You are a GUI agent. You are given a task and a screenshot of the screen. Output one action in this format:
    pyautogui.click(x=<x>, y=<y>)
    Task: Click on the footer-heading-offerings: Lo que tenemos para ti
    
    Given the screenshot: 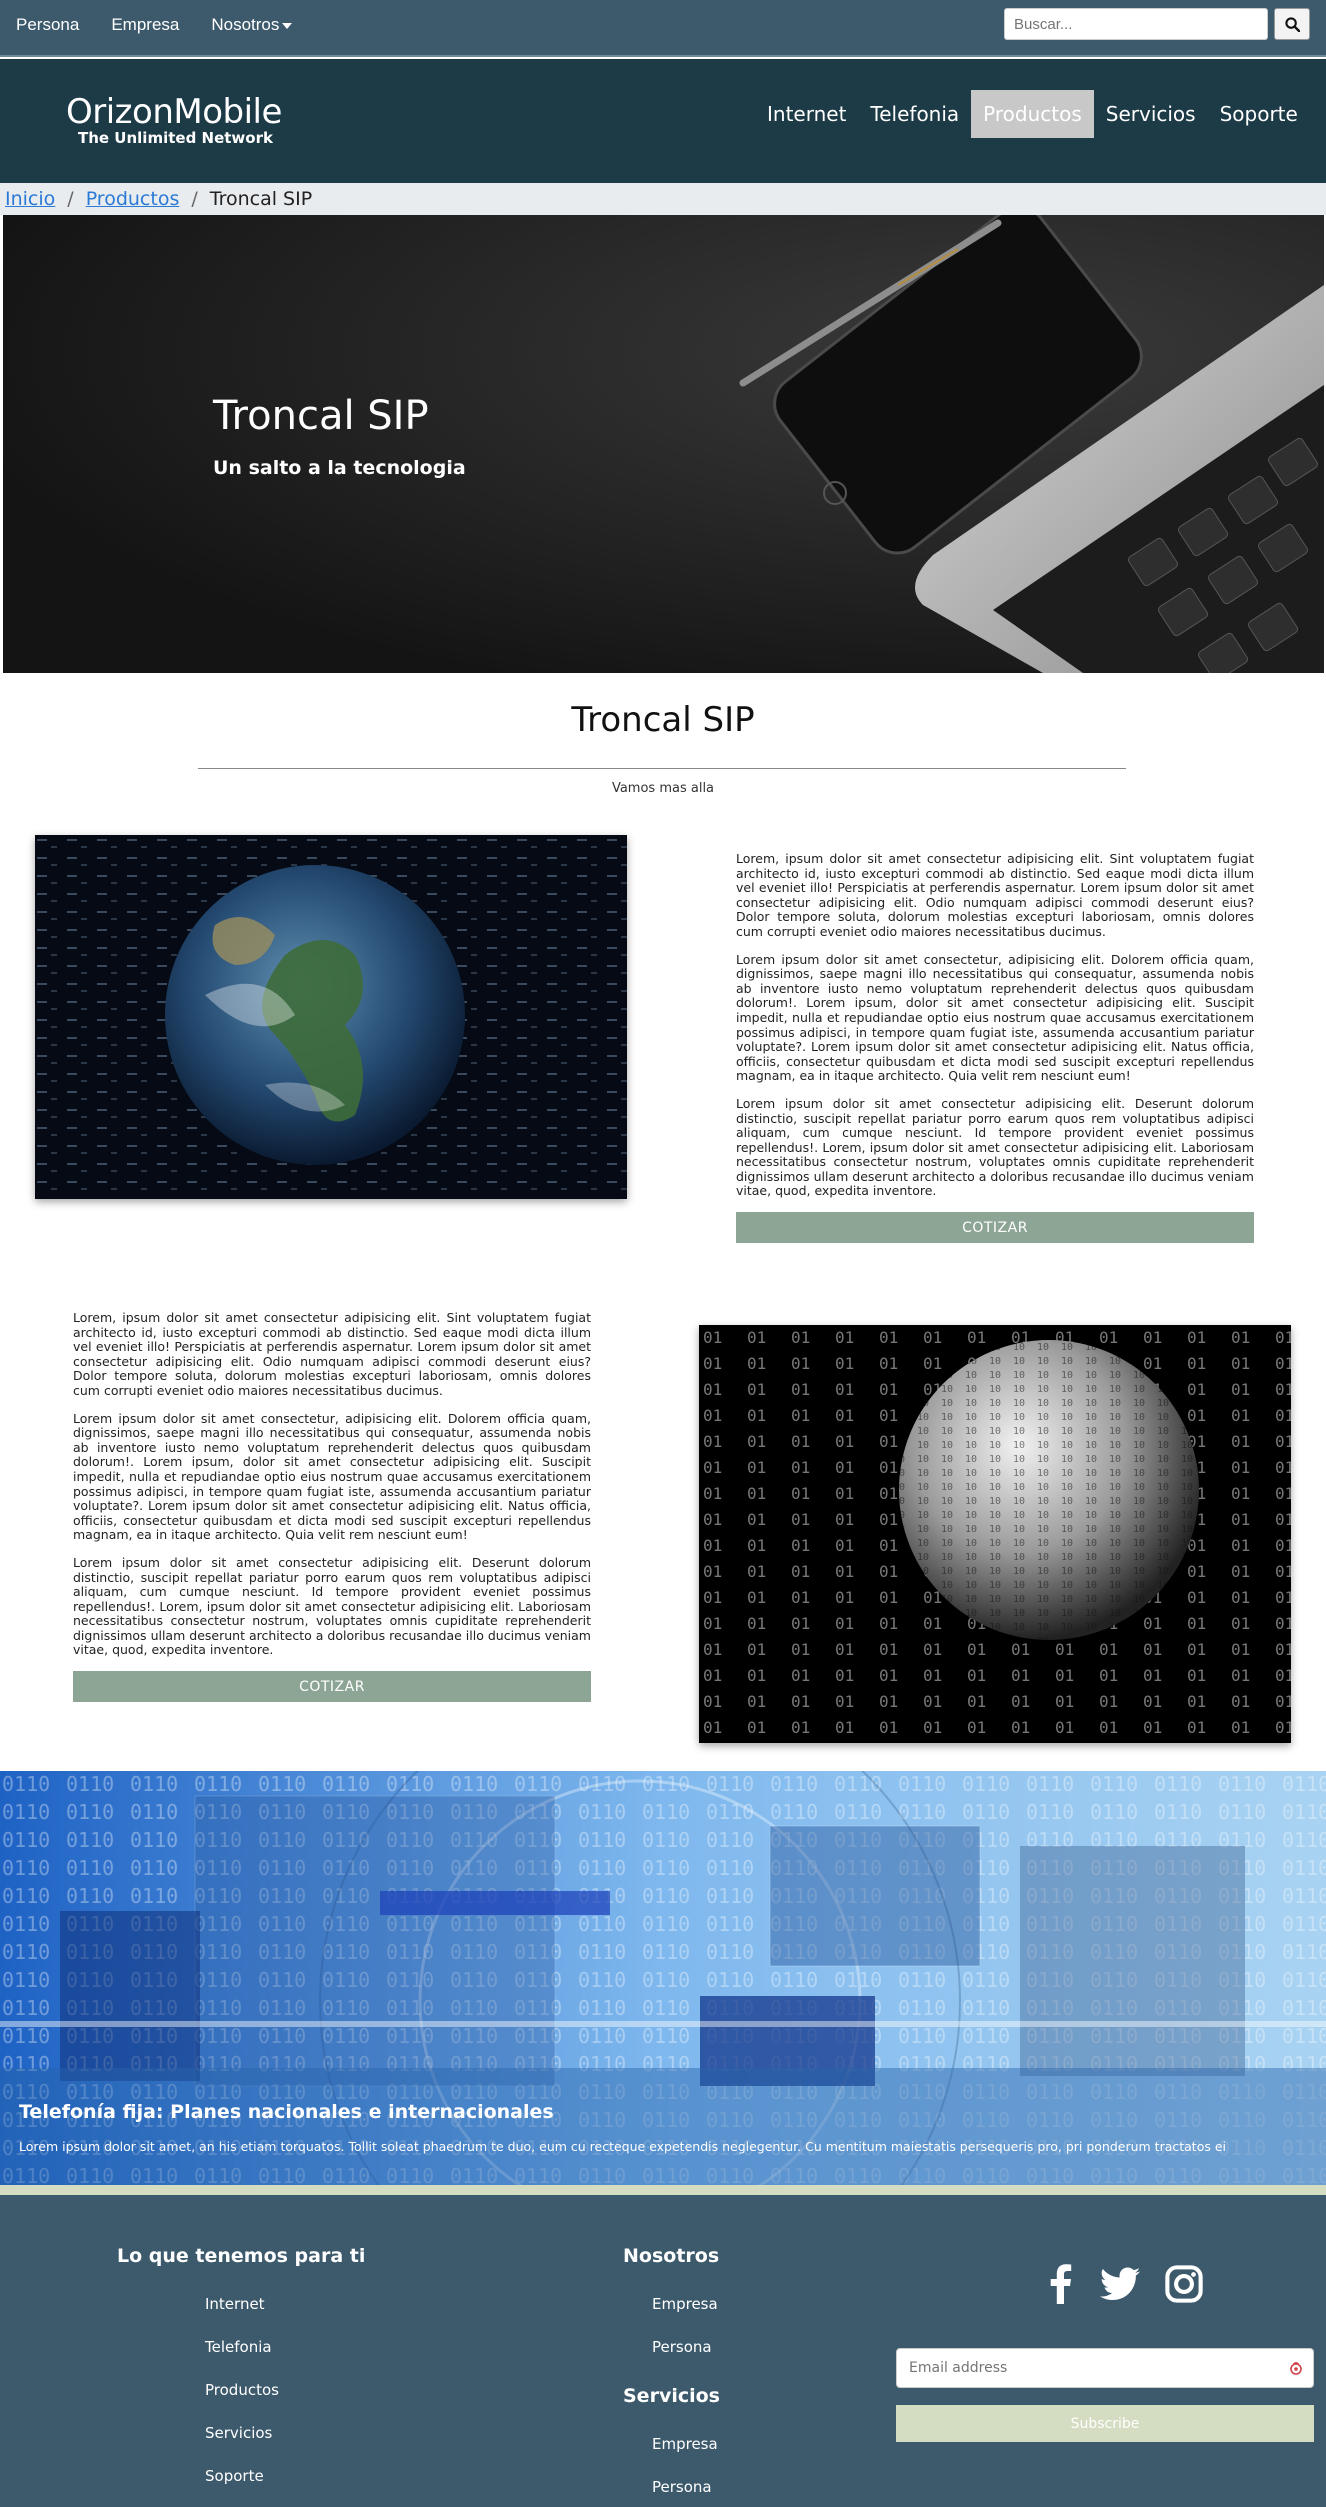 What is the action you would take?
    pyautogui.click(x=241, y=2256)
    